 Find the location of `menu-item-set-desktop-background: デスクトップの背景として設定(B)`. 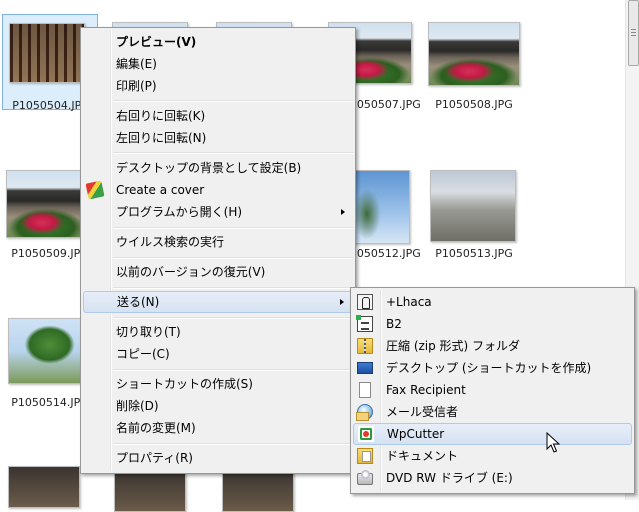

menu-item-set-desktop-background: デスクトップの背景として設定(B) is located at coordinates (218, 168).